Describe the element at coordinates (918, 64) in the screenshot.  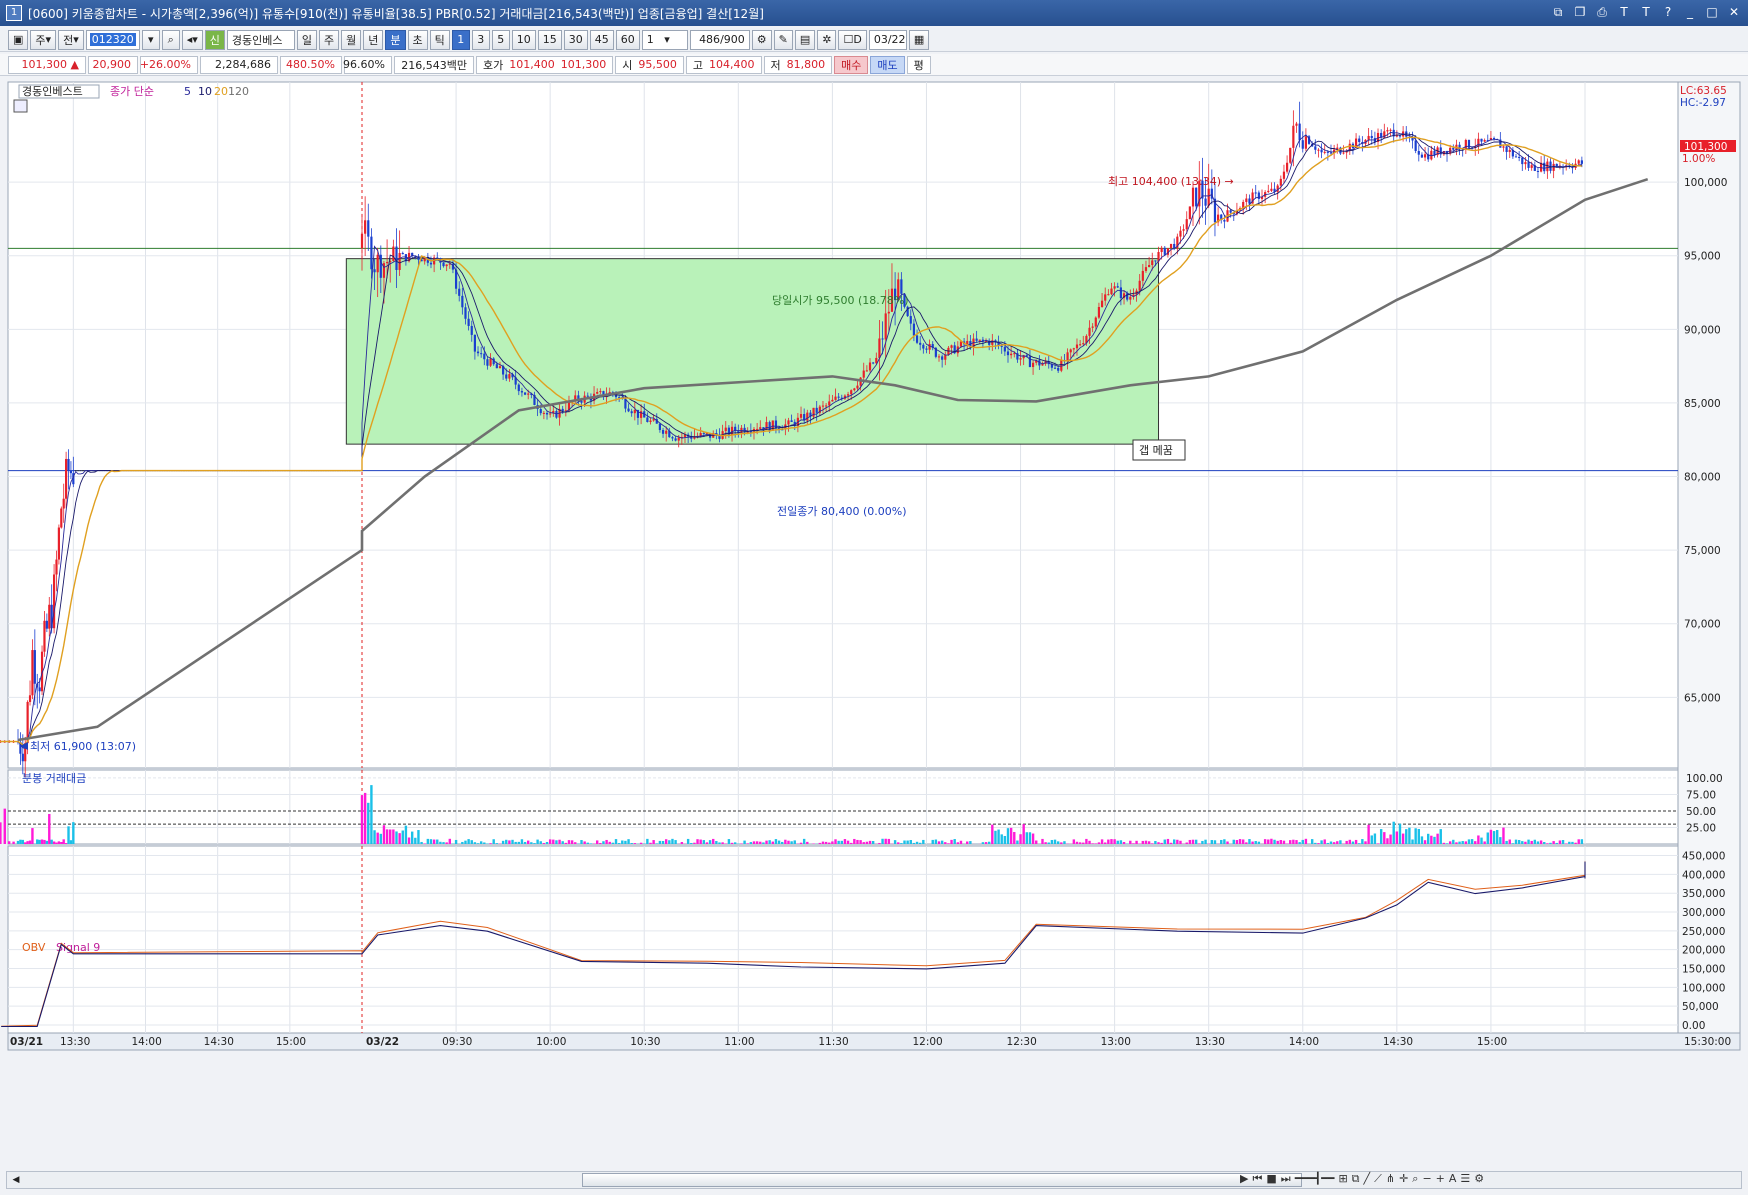
I see `flat-button: 평` at that location.